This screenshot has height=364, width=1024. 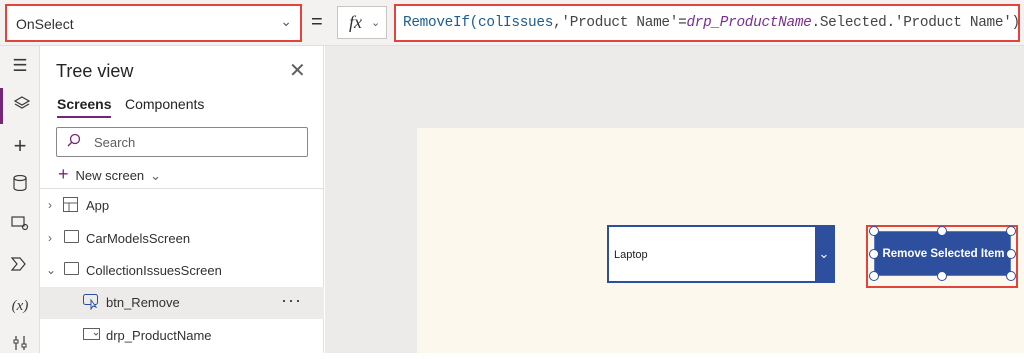 I want to click on dropdown-control-icon, so click(x=91, y=333).